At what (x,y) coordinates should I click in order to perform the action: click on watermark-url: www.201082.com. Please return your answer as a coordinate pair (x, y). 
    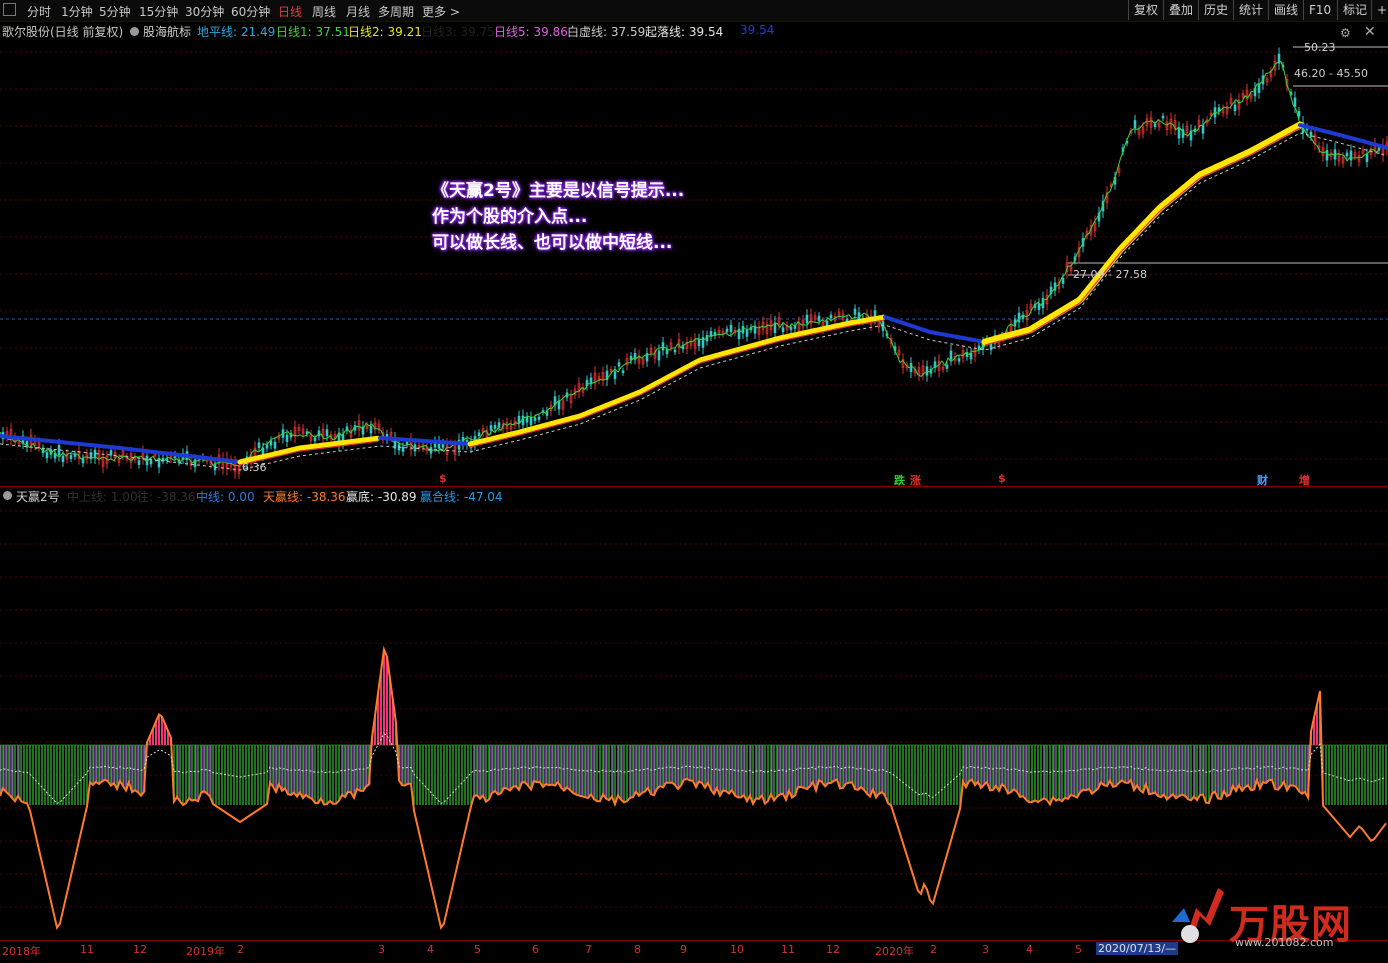
    Looking at the image, I should click on (1284, 942).